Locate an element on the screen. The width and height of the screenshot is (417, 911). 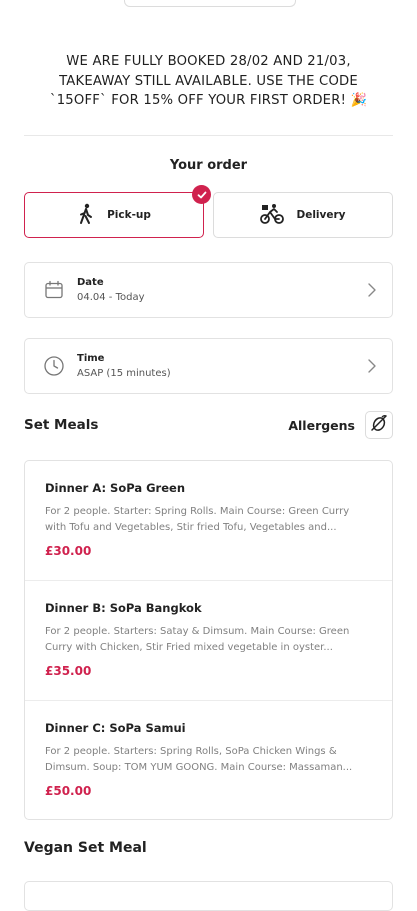
divider is located at coordinates (208, 135).